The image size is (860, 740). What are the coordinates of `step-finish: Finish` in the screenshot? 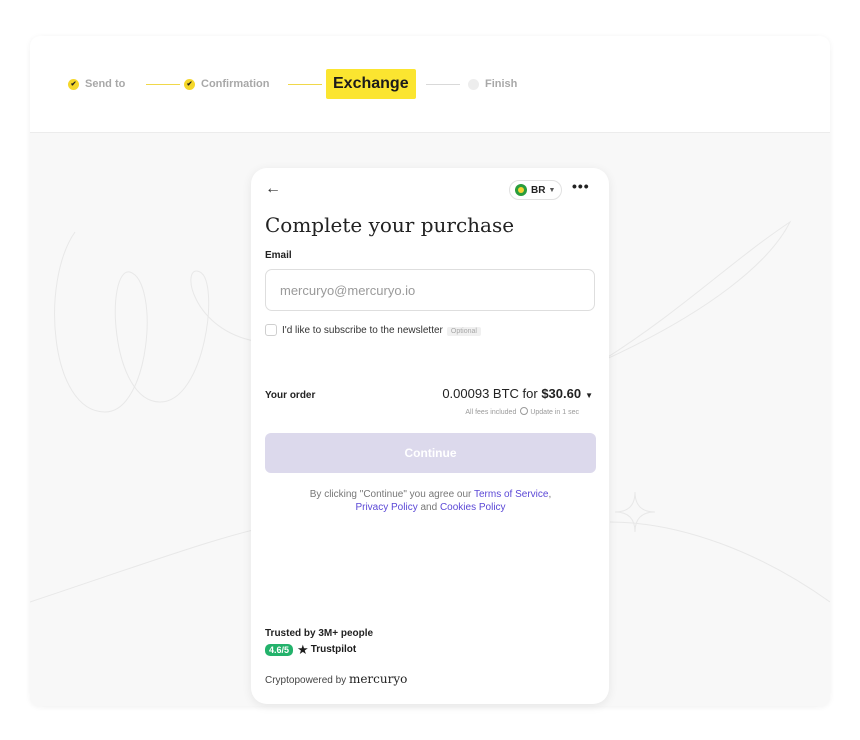 It's located at (492, 84).